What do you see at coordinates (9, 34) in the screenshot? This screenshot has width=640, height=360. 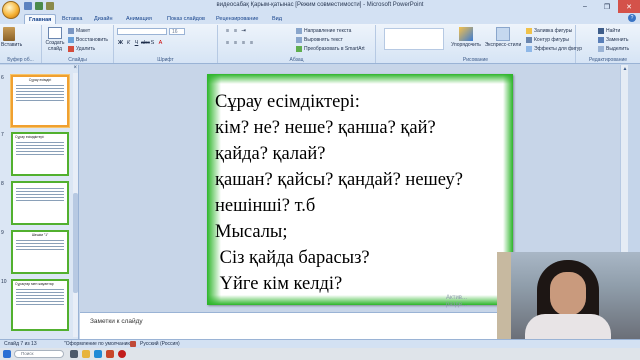 I see `paste-icon` at bounding box center [9, 34].